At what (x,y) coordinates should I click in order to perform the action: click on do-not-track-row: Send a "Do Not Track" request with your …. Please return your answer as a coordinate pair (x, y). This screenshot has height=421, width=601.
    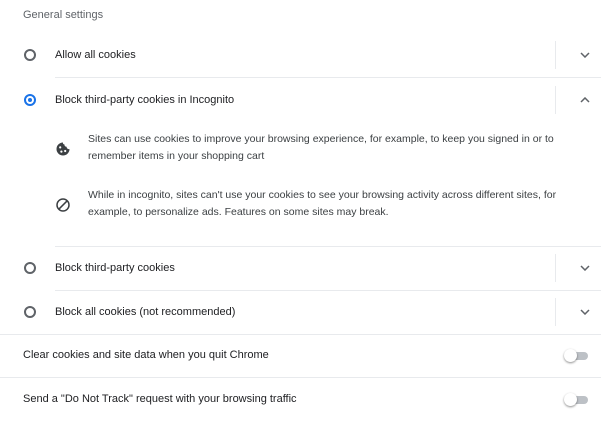
    Looking at the image, I should click on (300, 399).